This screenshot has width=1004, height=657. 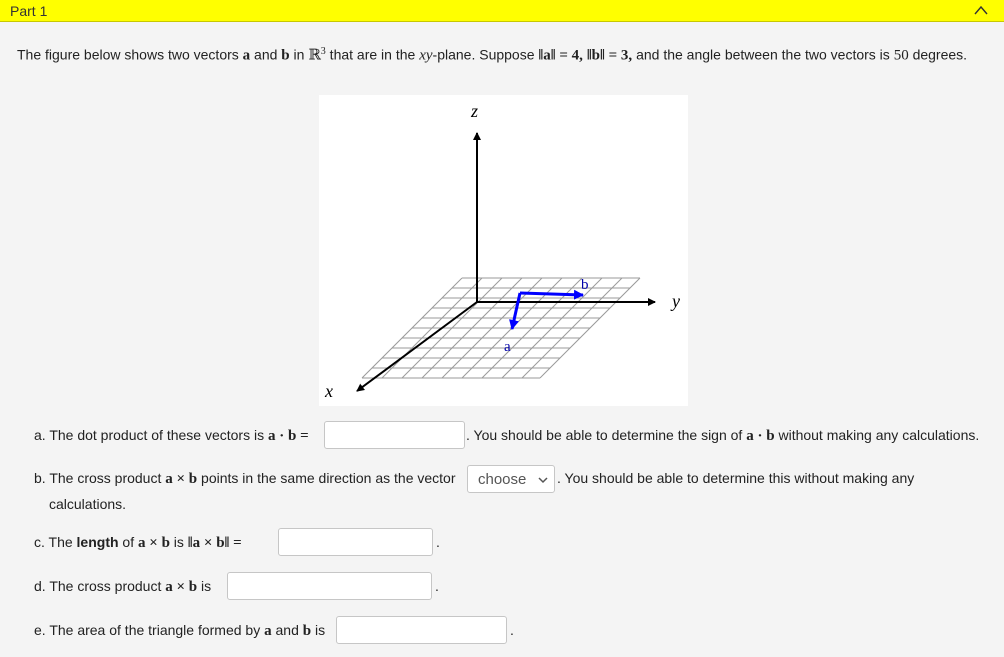 What do you see at coordinates (675, 301) in the screenshot?
I see `y-axis-label: y` at bounding box center [675, 301].